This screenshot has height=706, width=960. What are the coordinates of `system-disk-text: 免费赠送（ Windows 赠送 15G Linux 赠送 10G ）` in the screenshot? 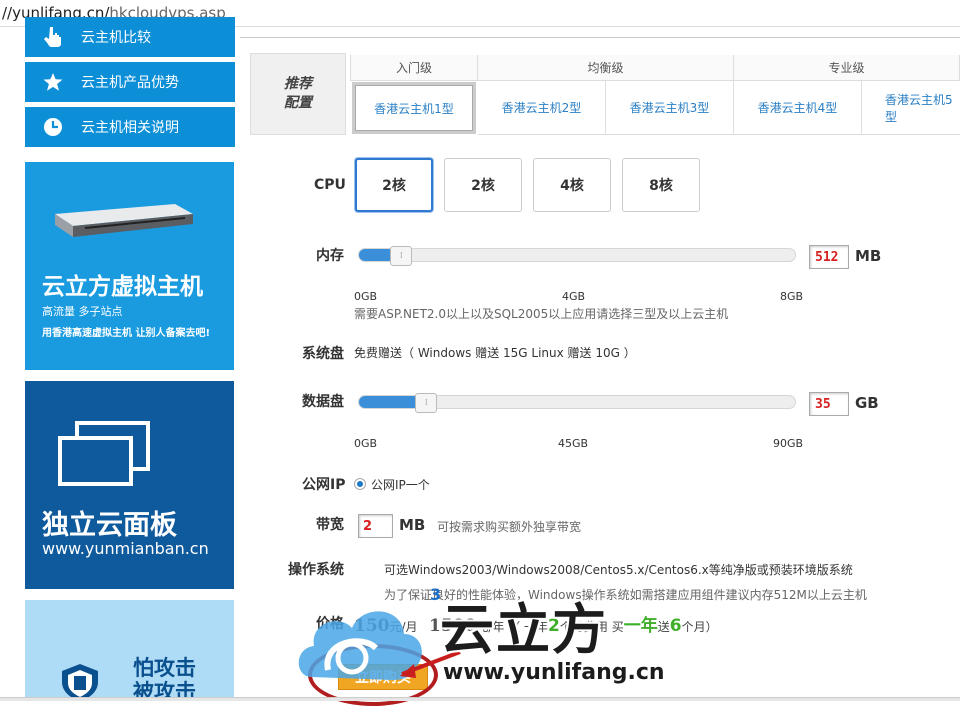 It's located at (495, 353).